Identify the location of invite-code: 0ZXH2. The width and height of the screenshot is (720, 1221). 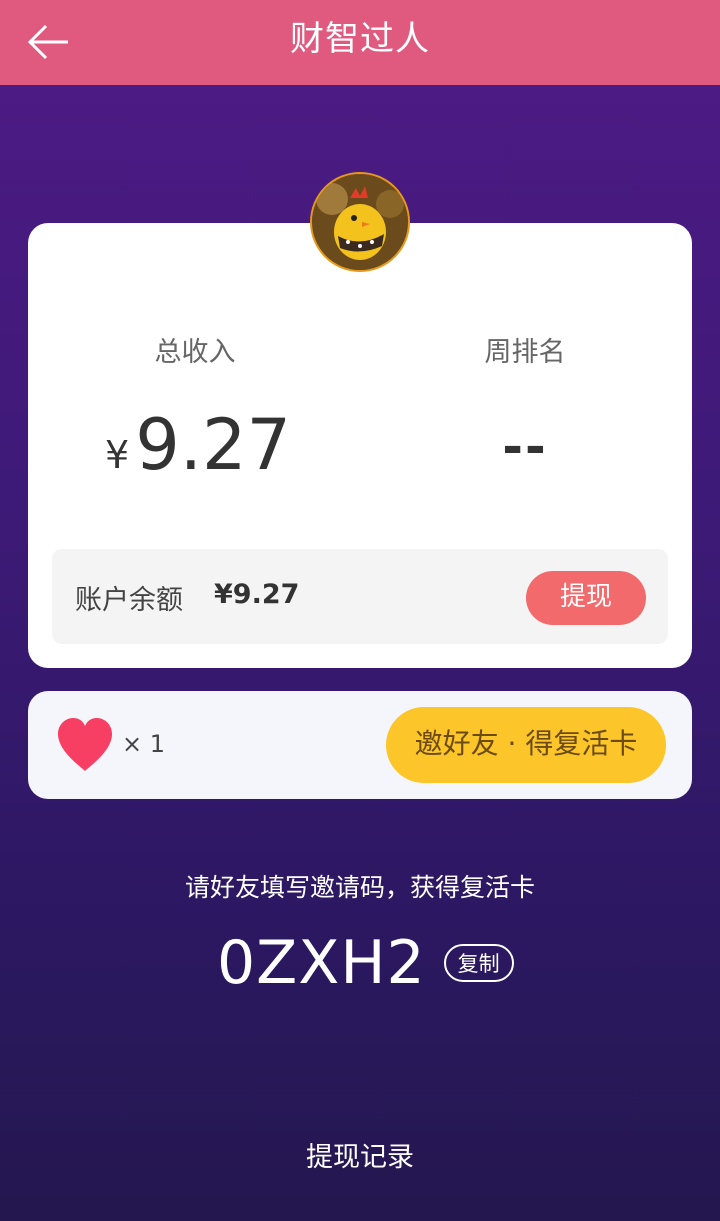
(321, 963).